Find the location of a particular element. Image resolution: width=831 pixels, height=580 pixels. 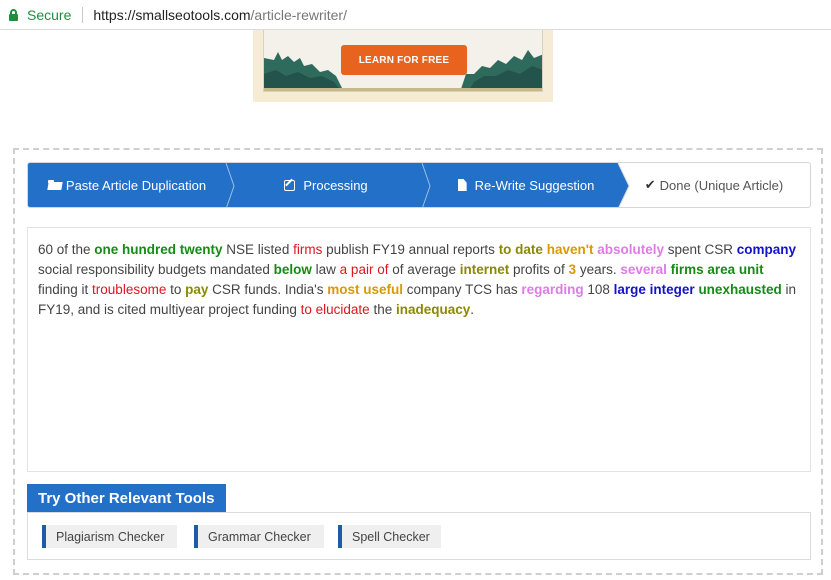

article-text-segment: 108 is located at coordinates (598, 289).